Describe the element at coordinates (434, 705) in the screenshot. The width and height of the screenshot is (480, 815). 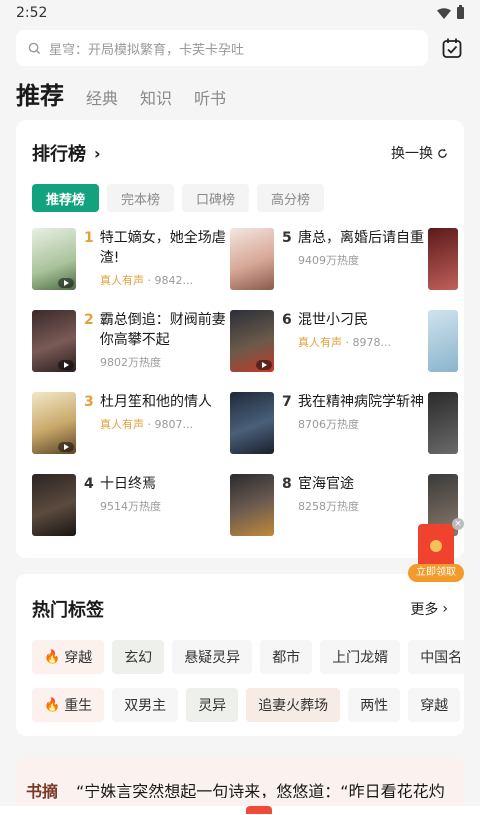
I see `tag-chip: 穿越` at that location.